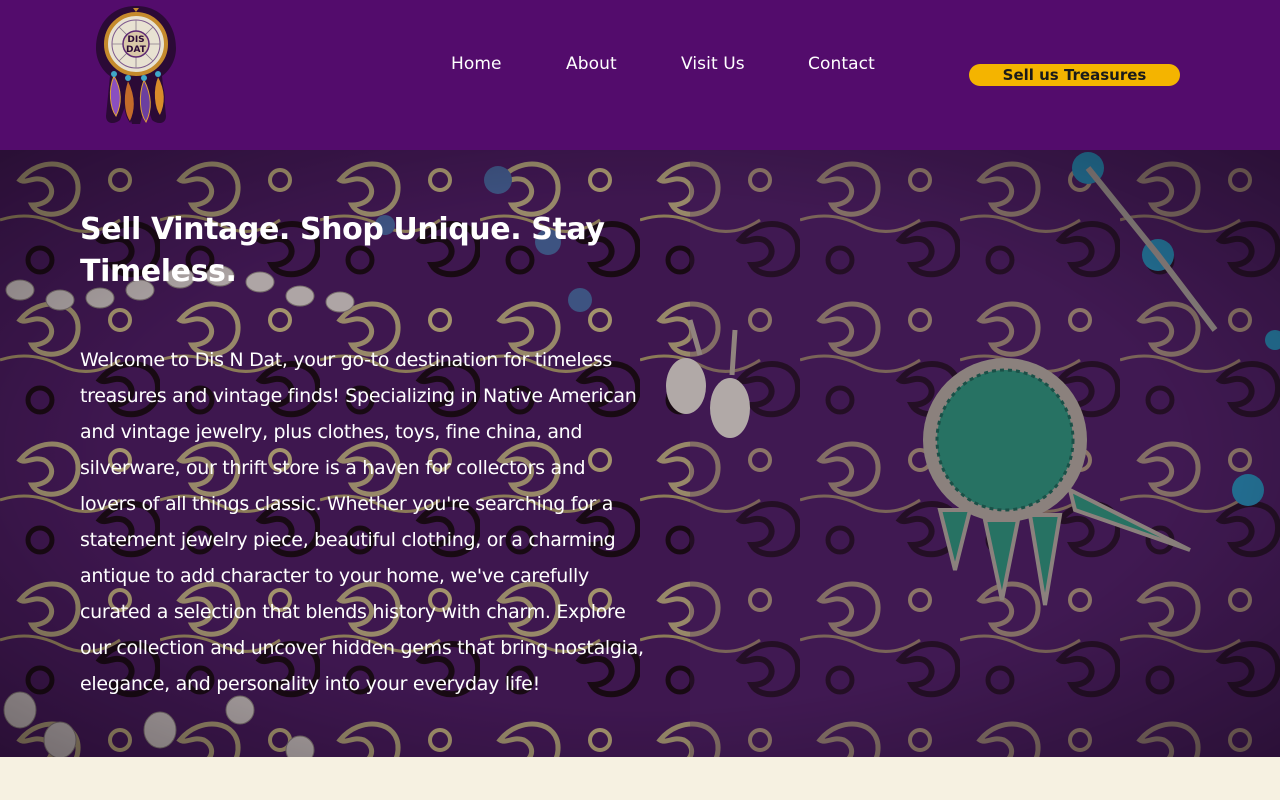 This screenshot has width=1280, height=800. I want to click on nav-item-home: Home, so click(476, 64).